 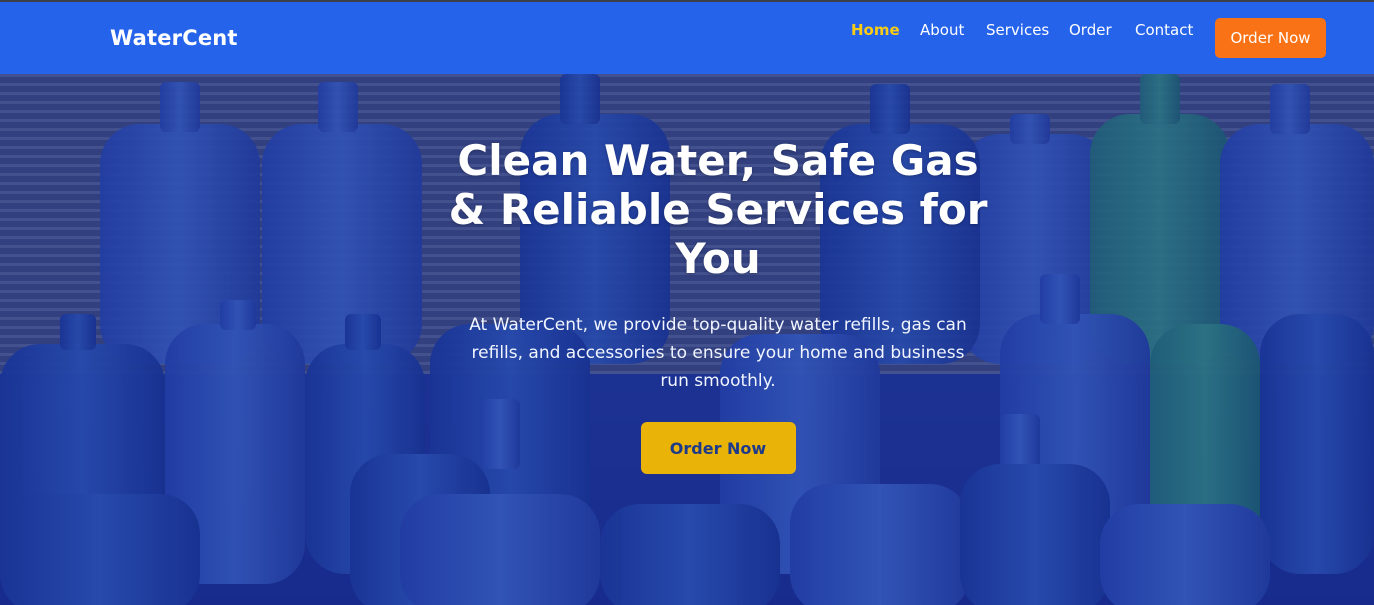 What do you see at coordinates (1090, 30) in the screenshot?
I see `nav-link-order: Order` at bounding box center [1090, 30].